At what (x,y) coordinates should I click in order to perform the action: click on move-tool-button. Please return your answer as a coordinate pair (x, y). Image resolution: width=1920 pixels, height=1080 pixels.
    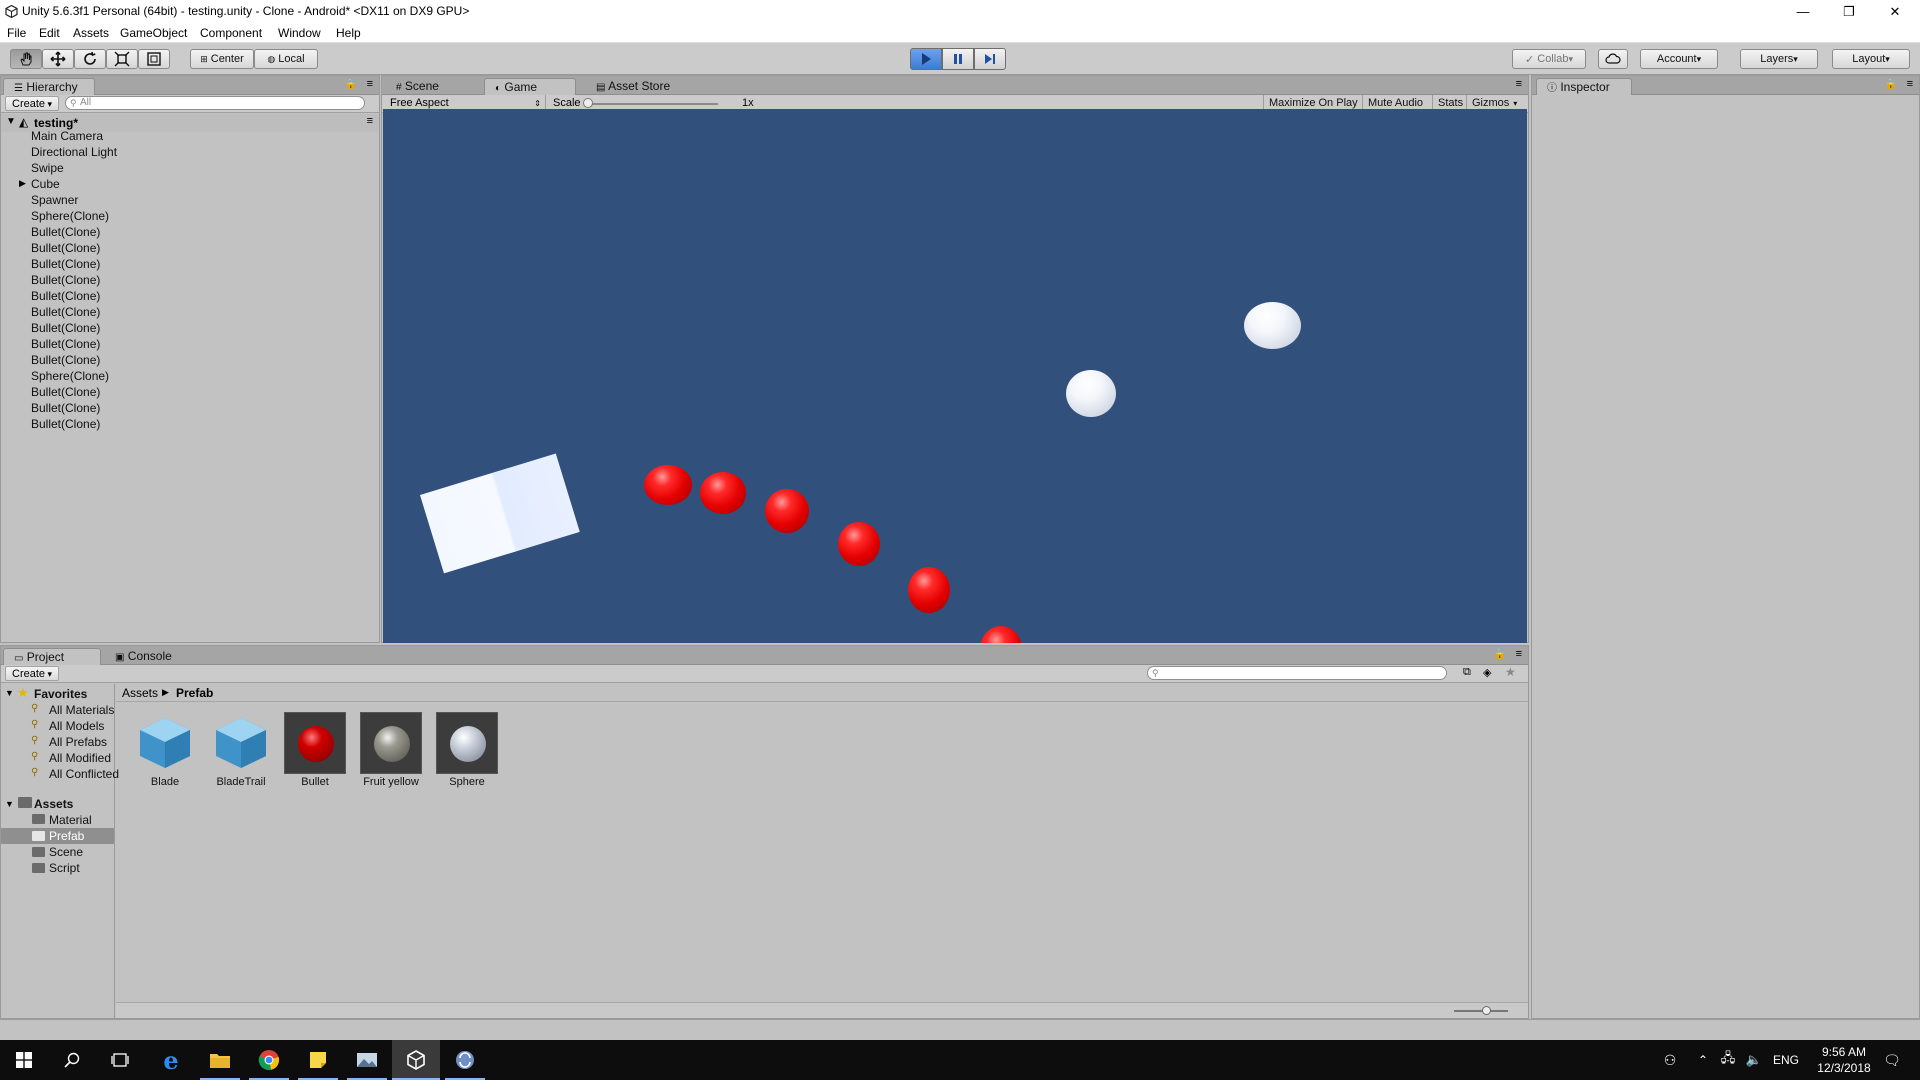
    Looking at the image, I should click on (58, 59).